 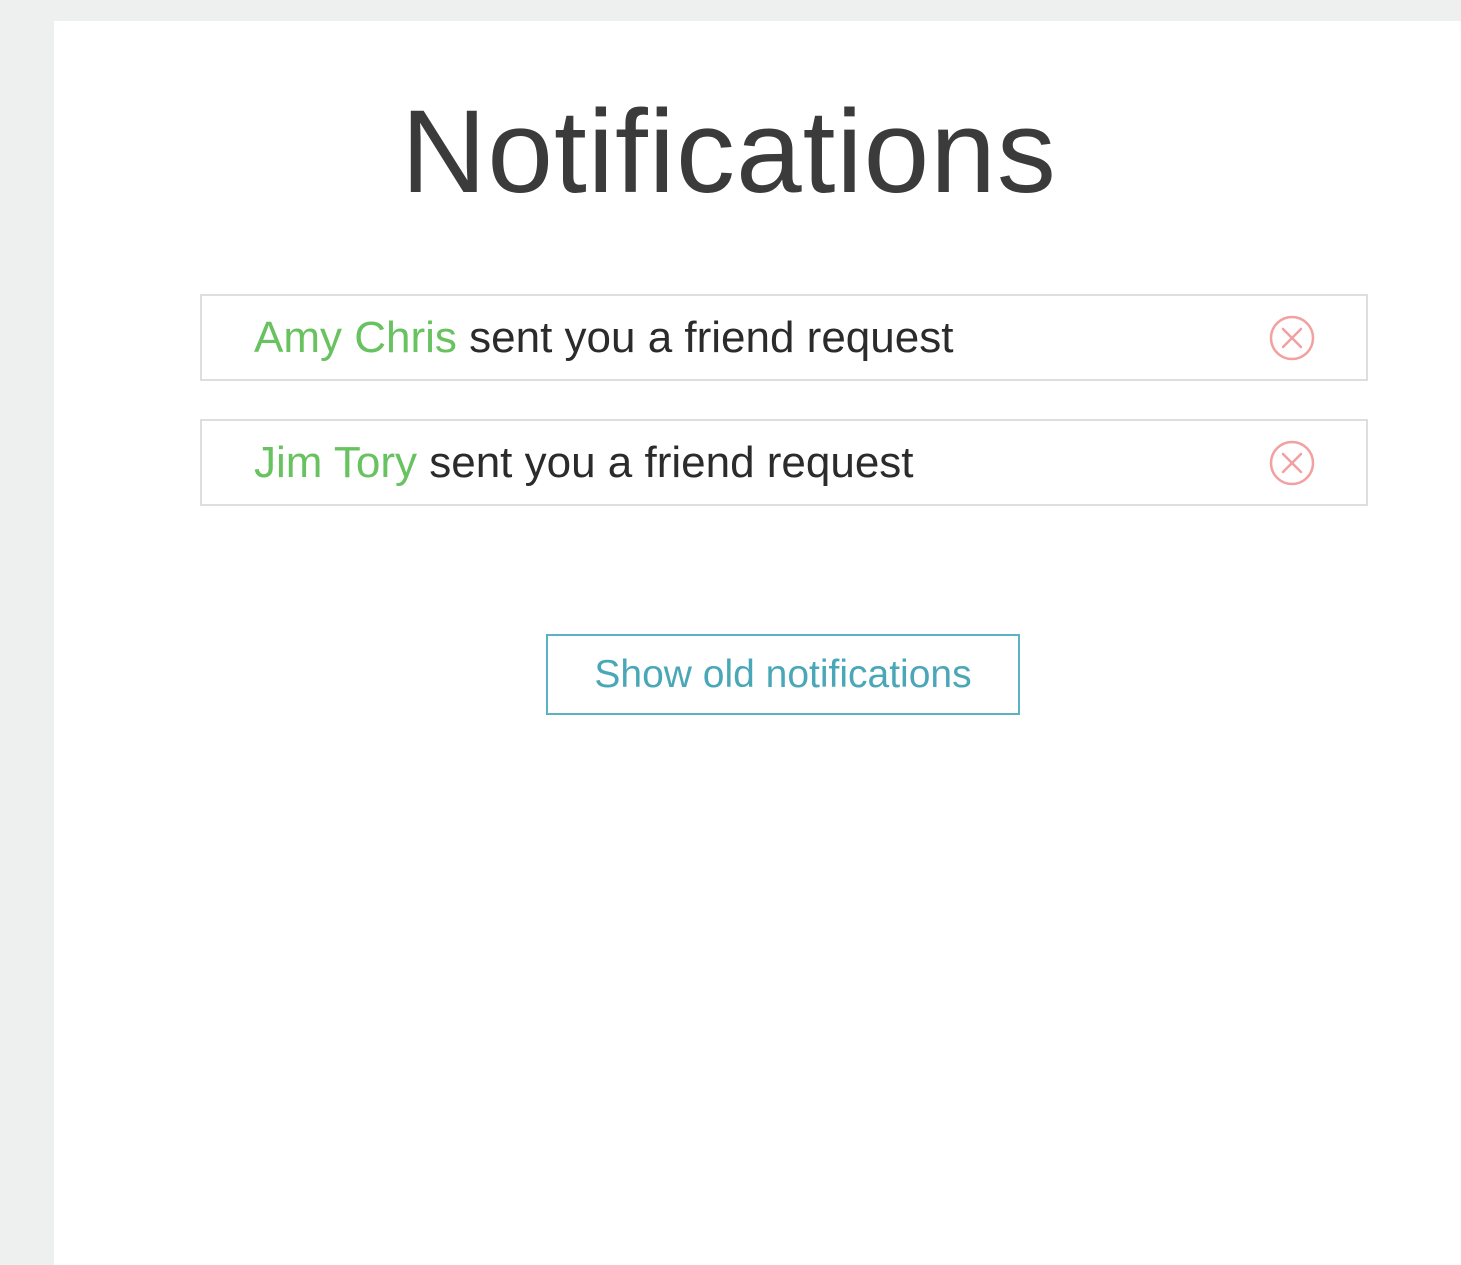 I want to click on notification-item: Amy Chris sent you a friend request, so click(x=784, y=337).